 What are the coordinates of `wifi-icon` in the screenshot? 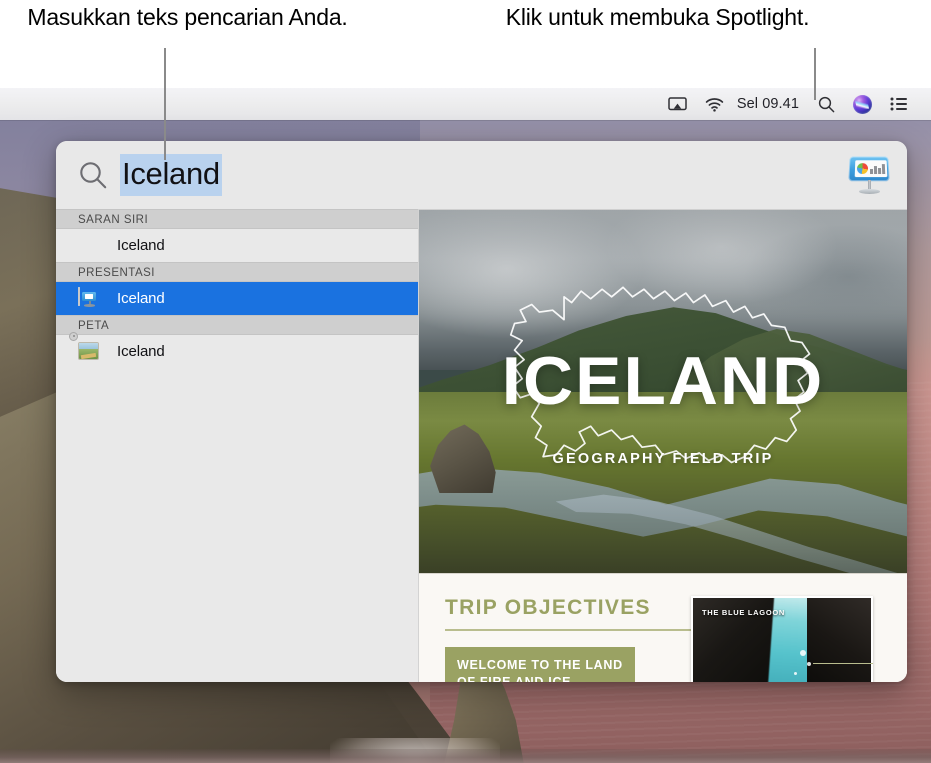 It's located at (714, 104).